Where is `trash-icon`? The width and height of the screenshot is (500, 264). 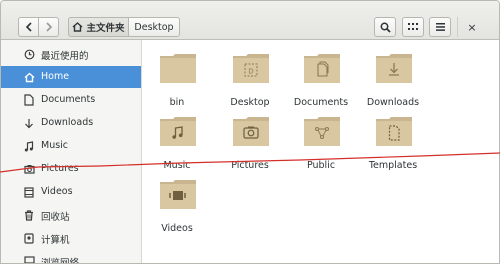 trash-icon is located at coordinates (29, 215).